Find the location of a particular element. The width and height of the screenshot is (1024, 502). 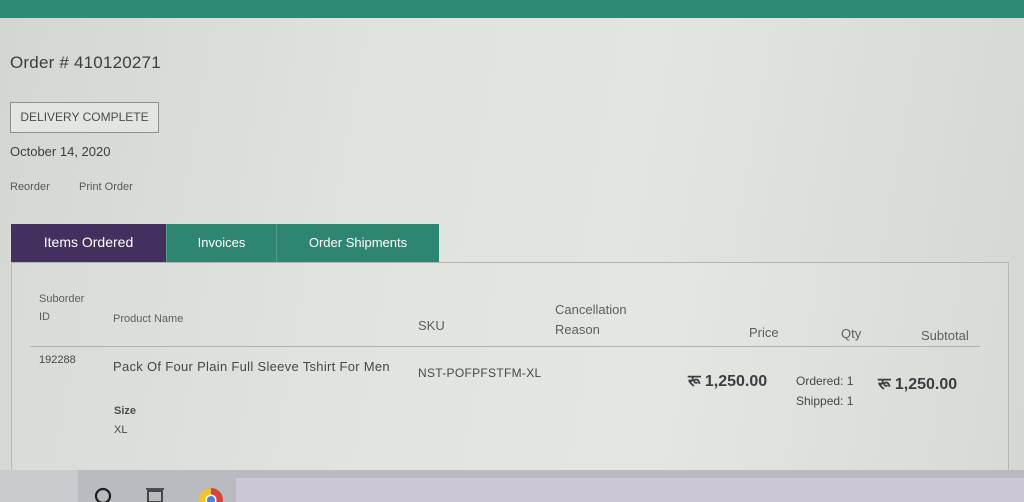

task-view-icon is located at coordinates (156, 487).